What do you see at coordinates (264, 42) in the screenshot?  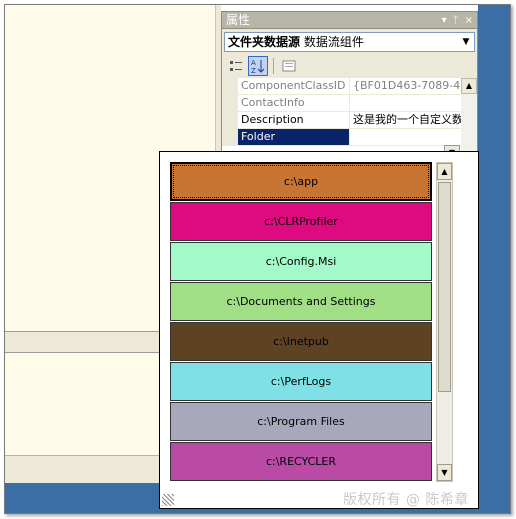 I see `object-name: 文件夹数据源` at bounding box center [264, 42].